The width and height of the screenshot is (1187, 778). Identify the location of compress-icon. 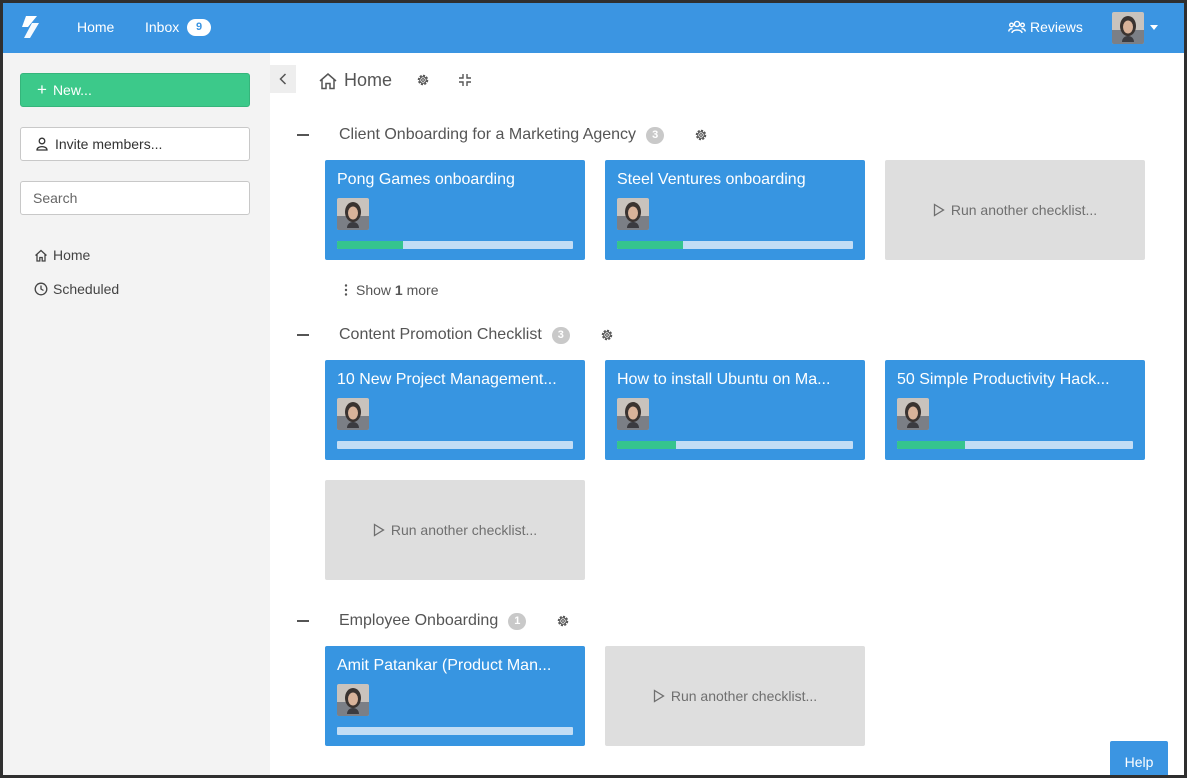
(465, 80).